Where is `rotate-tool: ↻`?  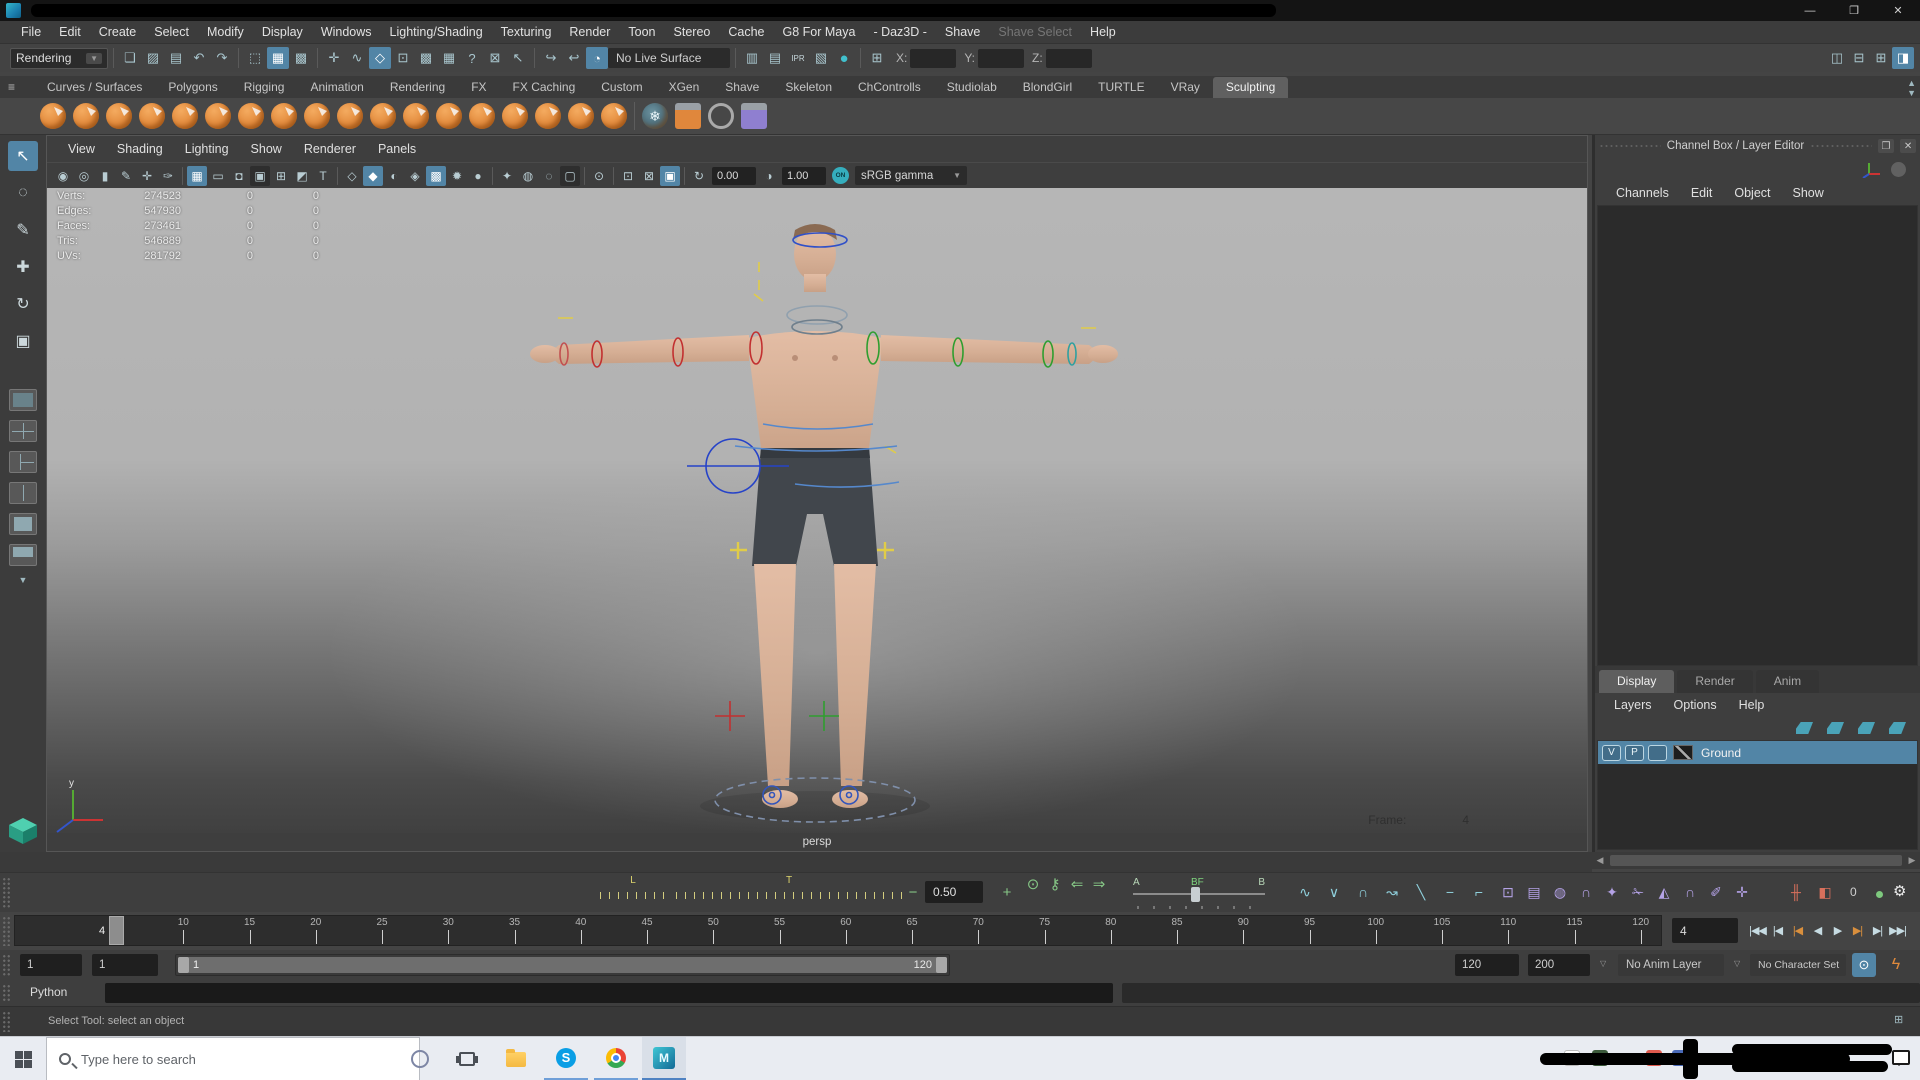
rotate-tool: ↻ is located at coordinates (23, 304).